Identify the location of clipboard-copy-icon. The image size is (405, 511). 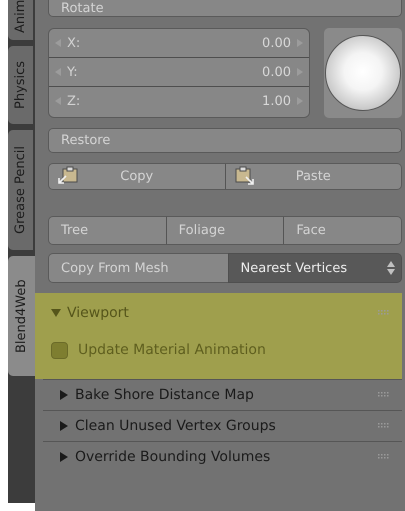
(68, 176).